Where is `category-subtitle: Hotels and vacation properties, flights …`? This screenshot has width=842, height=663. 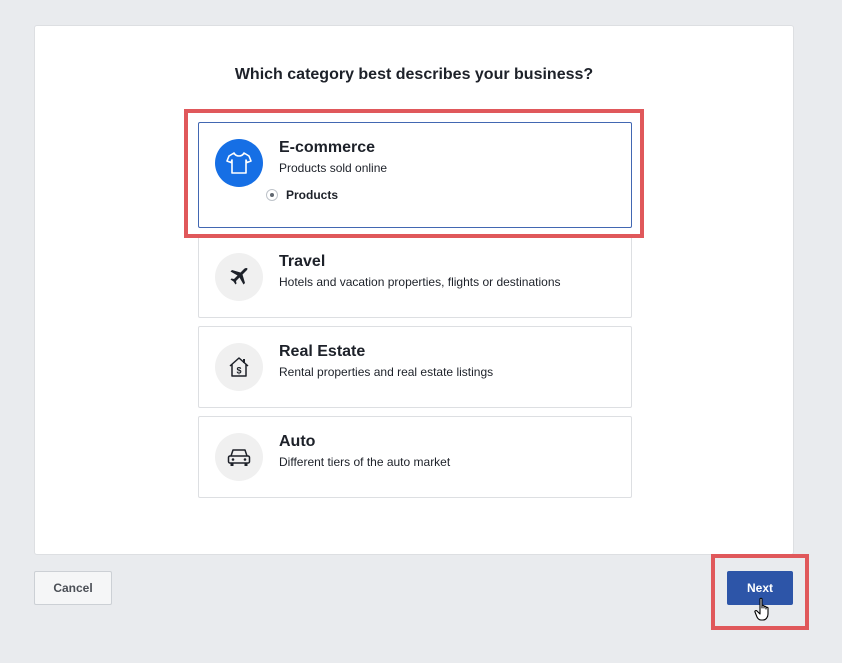 category-subtitle: Hotels and vacation properties, flights … is located at coordinates (420, 282).